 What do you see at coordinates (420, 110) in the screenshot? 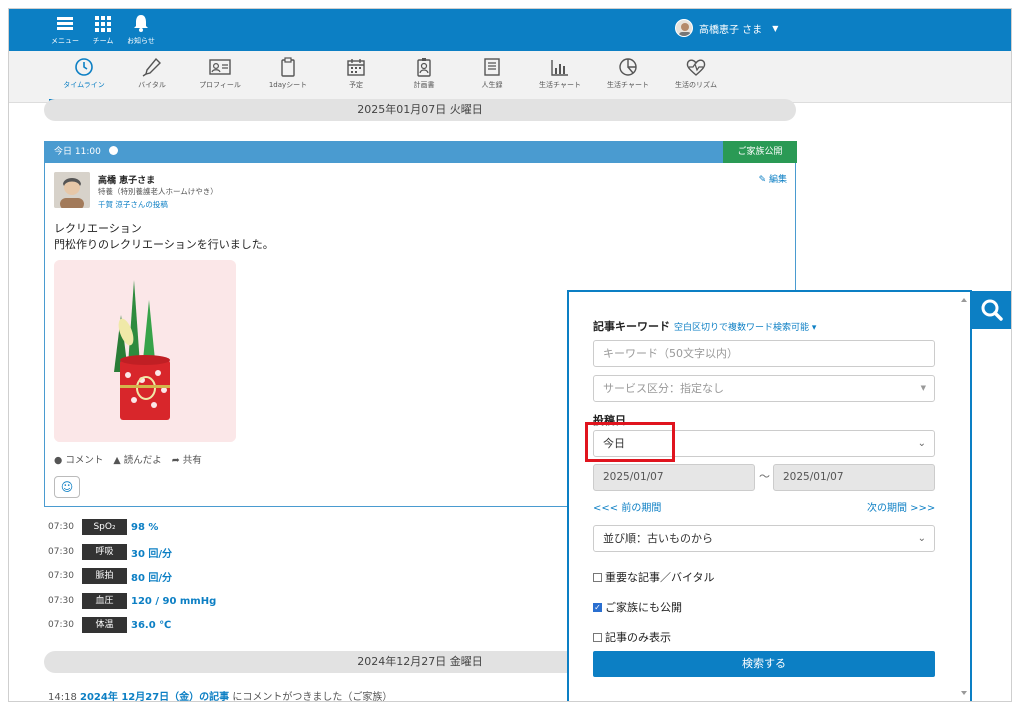
I see `date-separator: 2025年01月07日 火曜日` at bounding box center [420, 110].